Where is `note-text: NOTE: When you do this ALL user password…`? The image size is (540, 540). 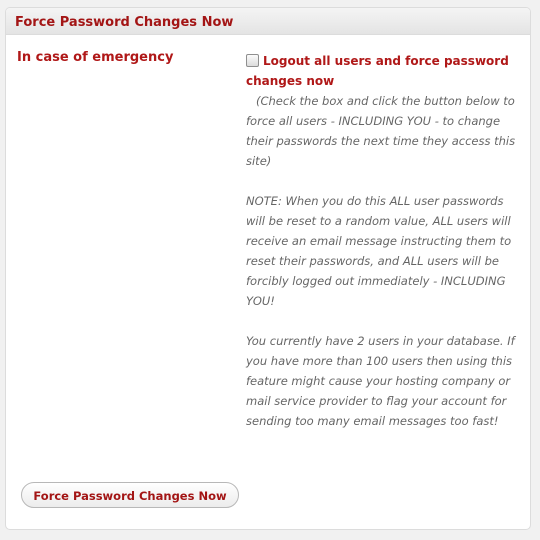 note-text: NOTE: When you do this ALL user password… is located at coordinates (379, 251).